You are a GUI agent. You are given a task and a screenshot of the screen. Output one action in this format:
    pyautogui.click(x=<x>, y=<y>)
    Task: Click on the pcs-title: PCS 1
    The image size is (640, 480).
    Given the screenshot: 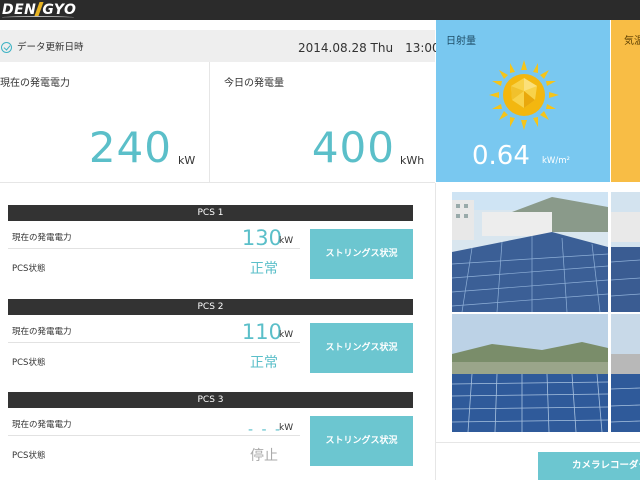 What is the action you would take?
    pyautogui.click(x=210, y=213)
    